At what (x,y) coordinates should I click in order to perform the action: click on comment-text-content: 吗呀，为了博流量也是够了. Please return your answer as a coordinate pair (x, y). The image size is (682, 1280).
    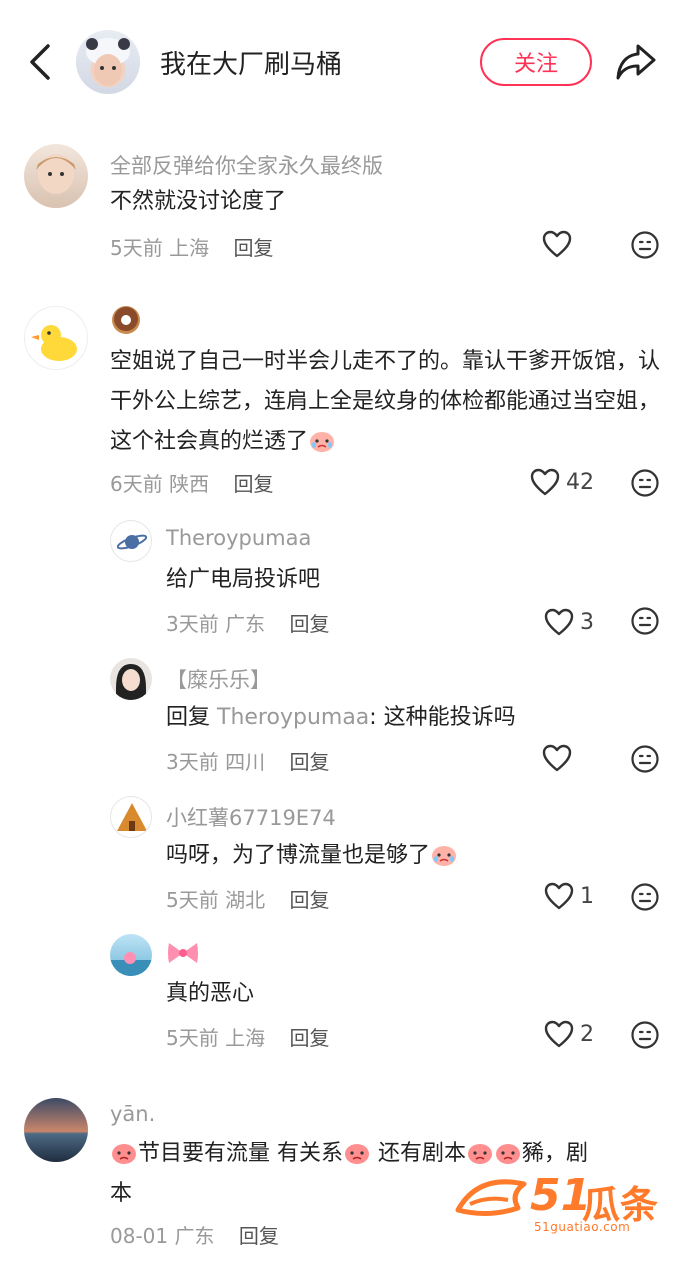
    Looking at the image, I should click on (298, 855).